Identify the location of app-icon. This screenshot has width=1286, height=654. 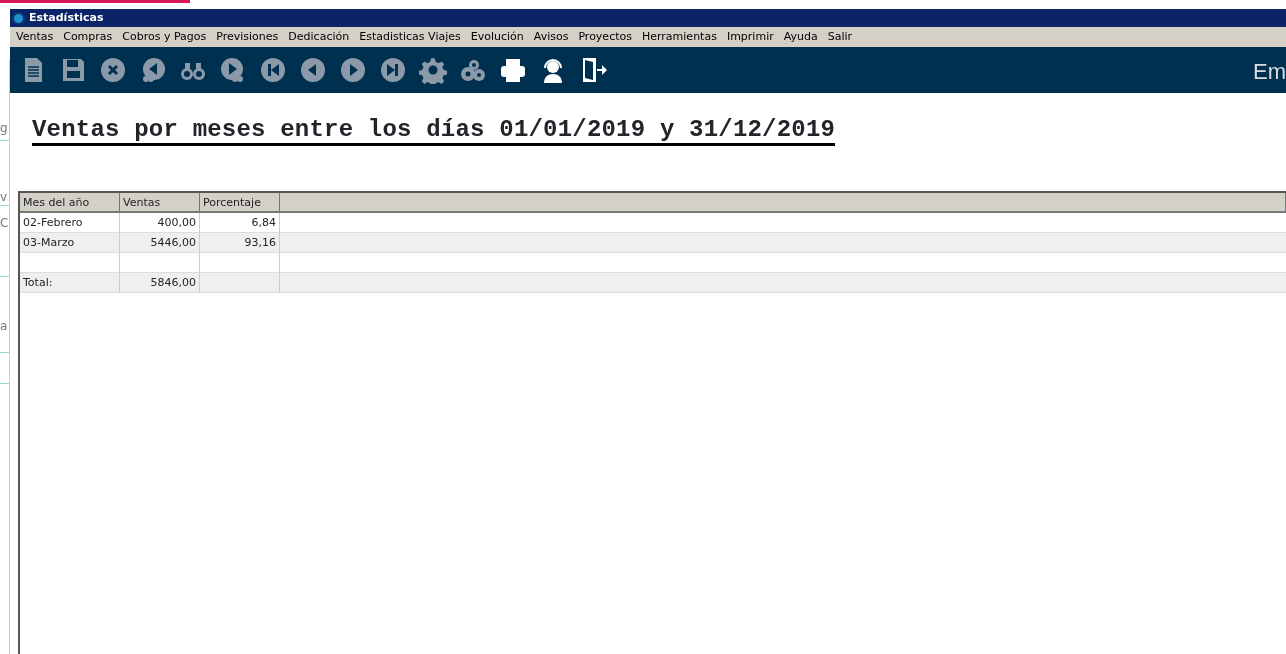
(18, 18).